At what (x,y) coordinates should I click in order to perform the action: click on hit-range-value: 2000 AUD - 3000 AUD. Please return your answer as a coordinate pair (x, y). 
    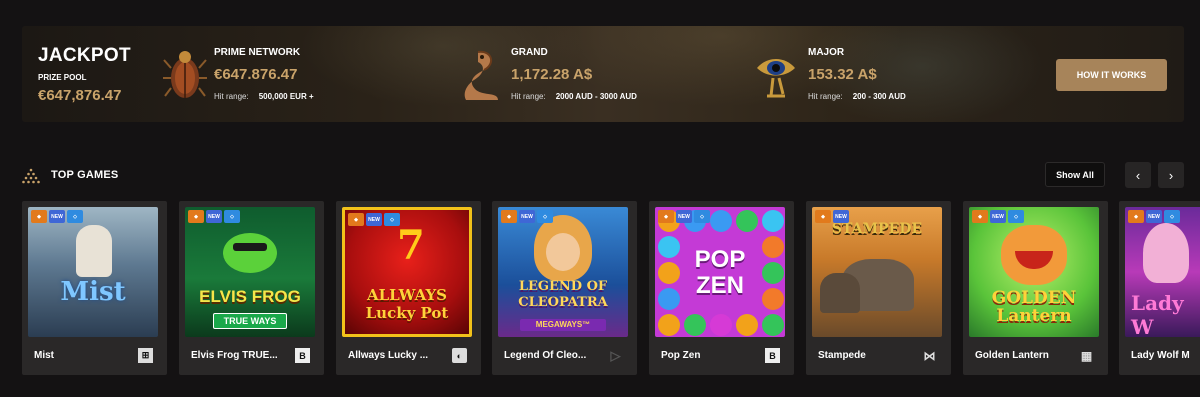
    Looking at the image, I should click on (596, 96).